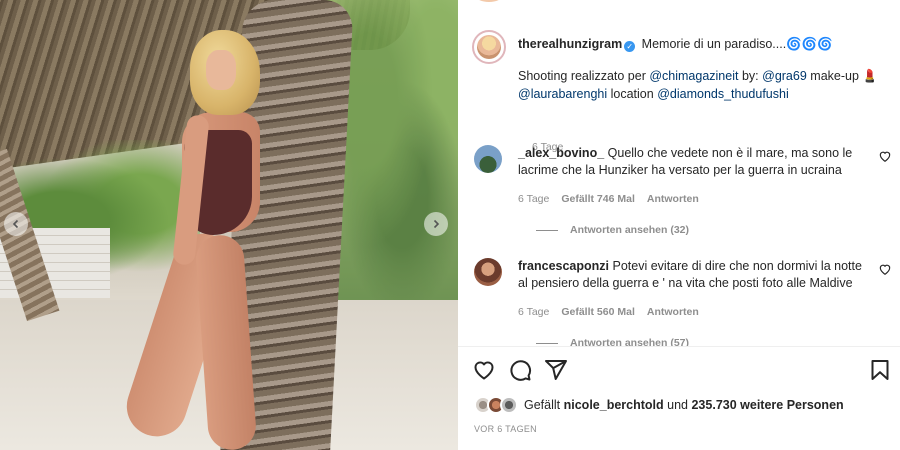 This screenshot has height=450, width=900. What do you see at coordinates (561, 153) in the screenshot?
I see `commenter-username: _alex_bovino_` at bounding box center [561, 153].